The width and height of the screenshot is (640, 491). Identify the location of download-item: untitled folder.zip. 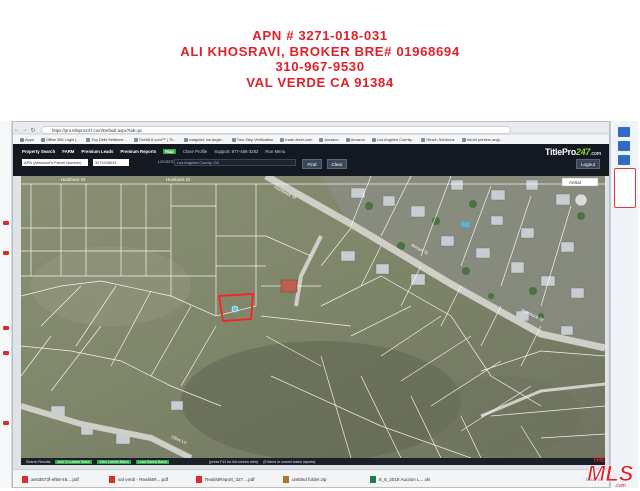
(322, 479).